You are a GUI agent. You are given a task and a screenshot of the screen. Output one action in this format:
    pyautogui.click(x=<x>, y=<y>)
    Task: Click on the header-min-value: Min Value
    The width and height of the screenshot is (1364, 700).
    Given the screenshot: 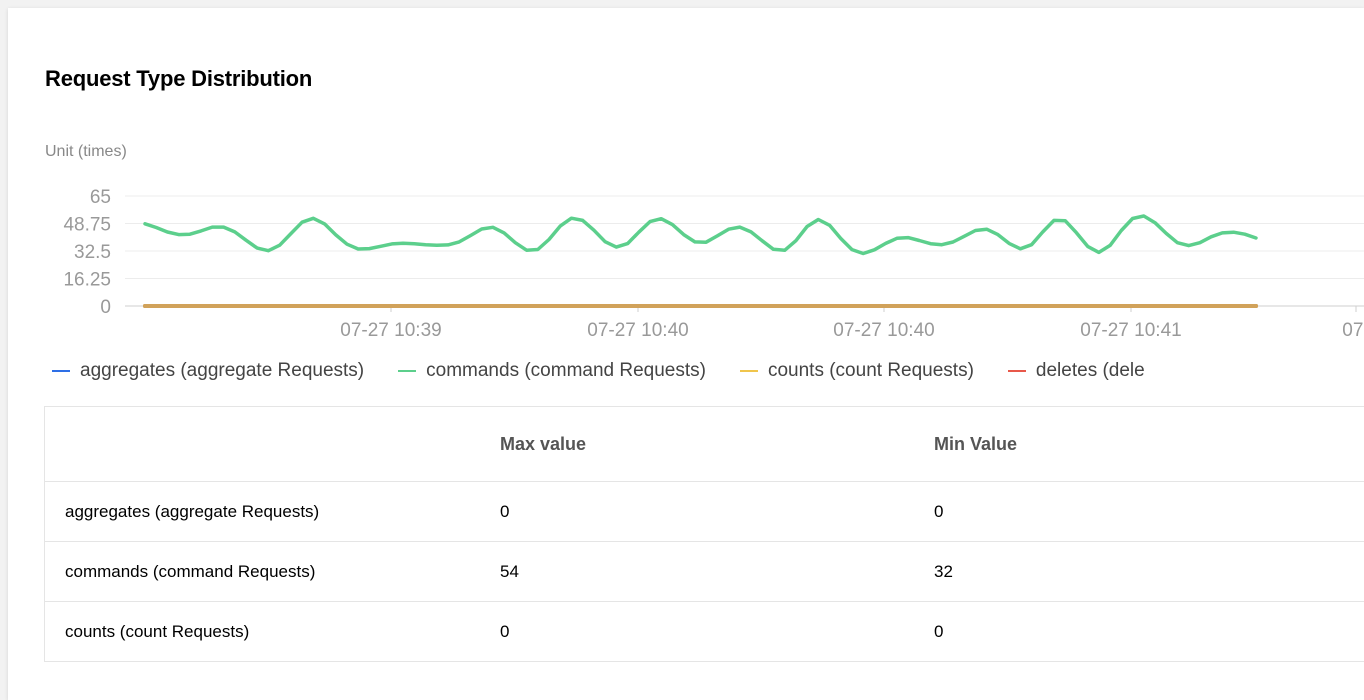 What is the action you would take?
    pyautogui.click(x=1149, y=444)
    